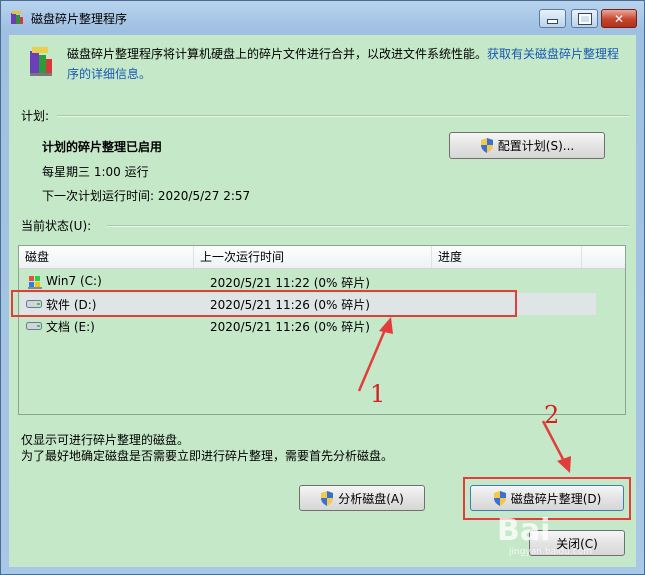 The image size is (645, 575). Describe the element at coordinates (106, 257) in the screenshot. I see `column-disk: 磁盘` at that location.